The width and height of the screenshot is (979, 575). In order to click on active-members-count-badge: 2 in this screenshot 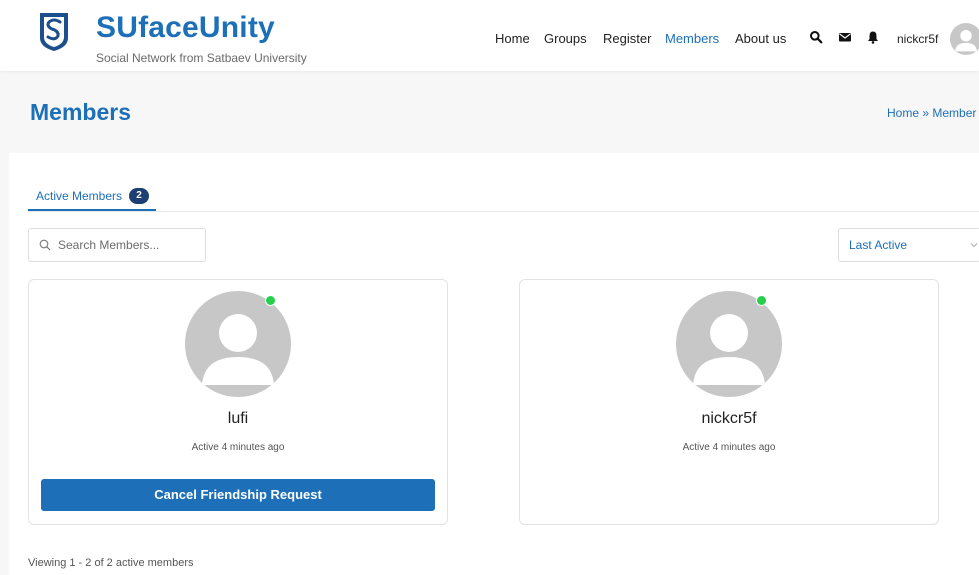, I will do `click(139, 196)`.